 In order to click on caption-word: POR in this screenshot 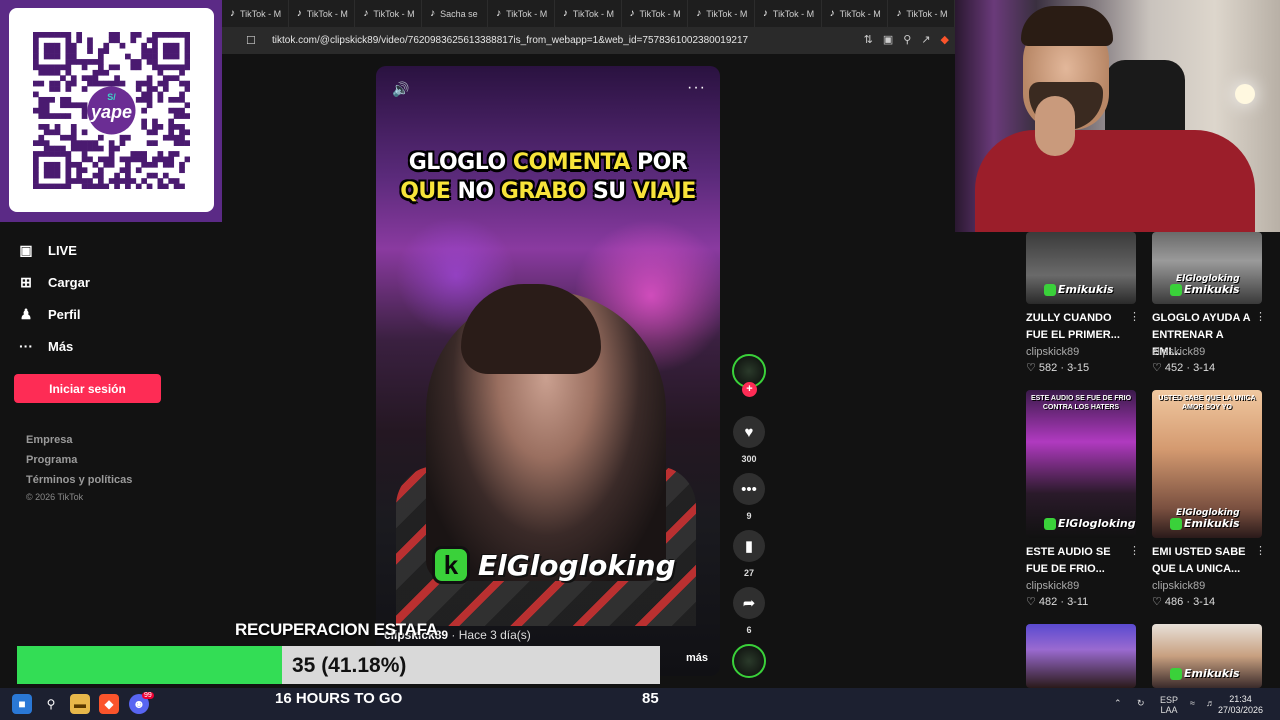, I will do `click(662, 162)`.